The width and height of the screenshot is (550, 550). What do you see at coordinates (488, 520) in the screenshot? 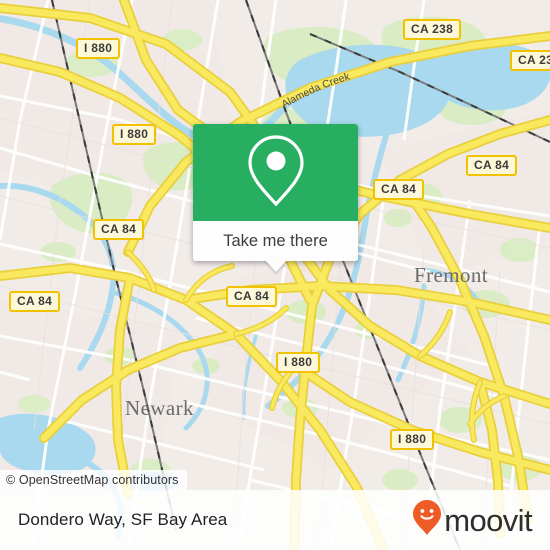
I see `moovit-wordmark: moovit` at bounding box center [488, 520].